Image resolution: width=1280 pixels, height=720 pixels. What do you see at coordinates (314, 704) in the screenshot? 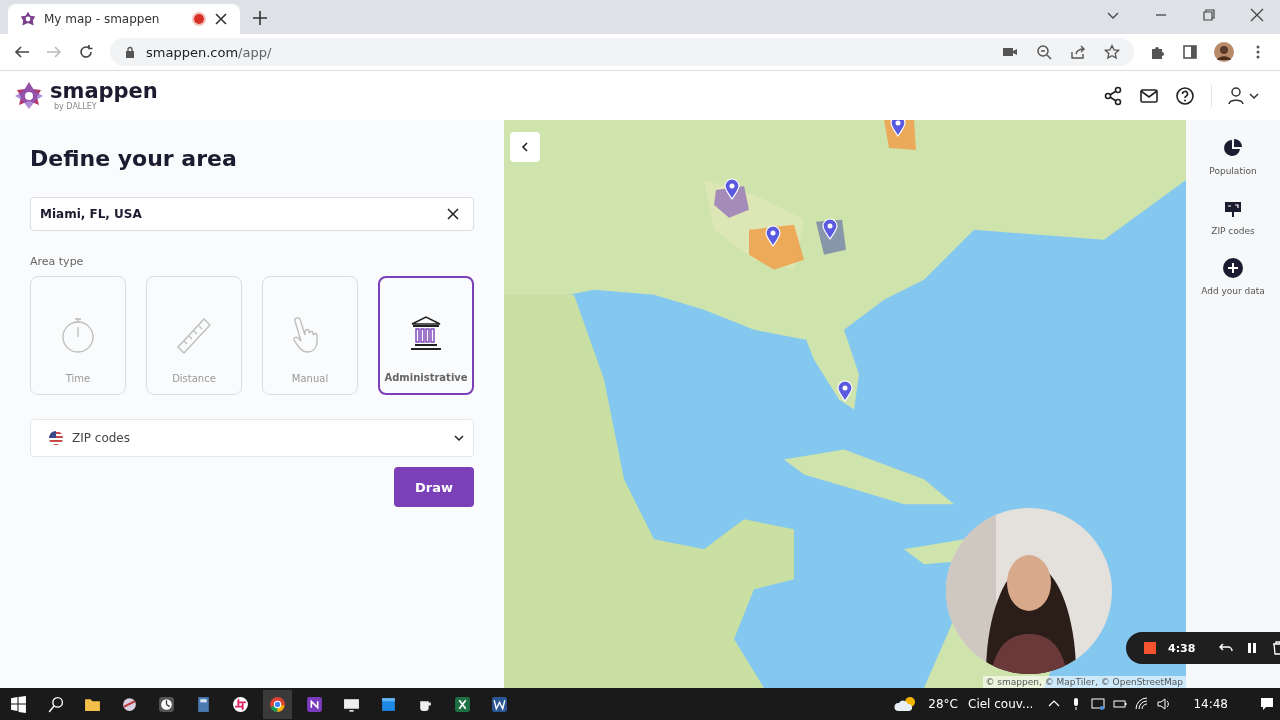
I see `onenote-icon` at bounding box center [314, 704].